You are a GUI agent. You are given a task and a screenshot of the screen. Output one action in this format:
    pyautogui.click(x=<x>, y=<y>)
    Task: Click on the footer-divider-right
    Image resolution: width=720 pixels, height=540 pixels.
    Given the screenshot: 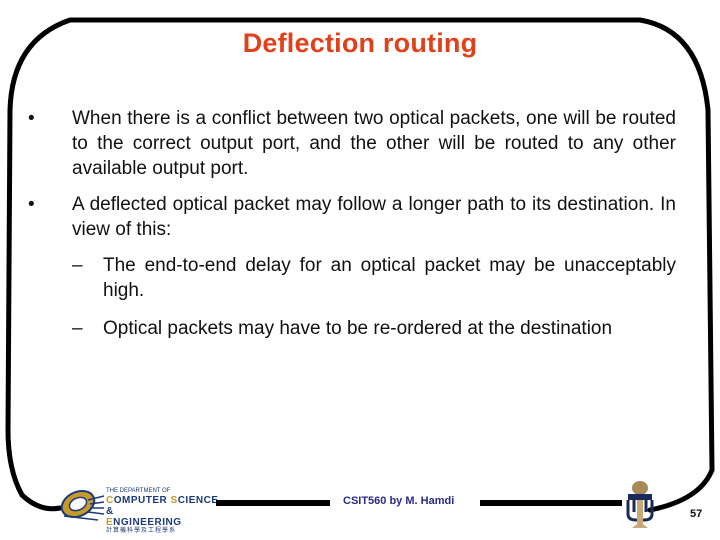 What is the action you would take?
    pyautogui.click(x=551, y=503)
    